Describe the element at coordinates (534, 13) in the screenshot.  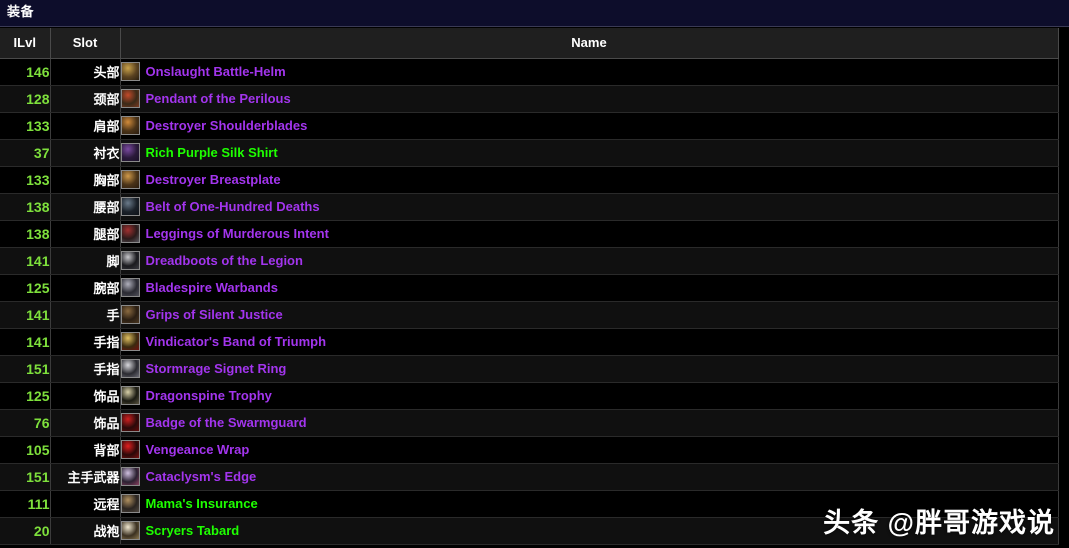
I see `window-titlebar: 装备` at that location.